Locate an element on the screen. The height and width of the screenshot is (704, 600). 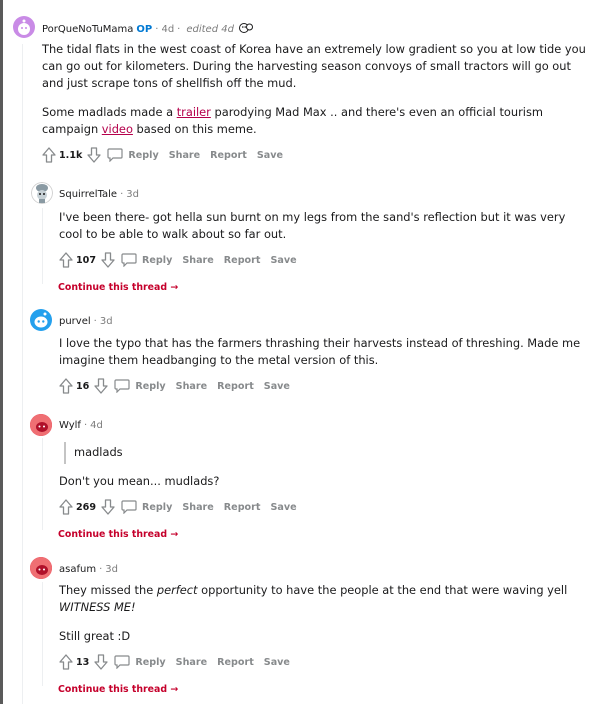
blockquote-text: madlads is located at coordinates (98, 452).